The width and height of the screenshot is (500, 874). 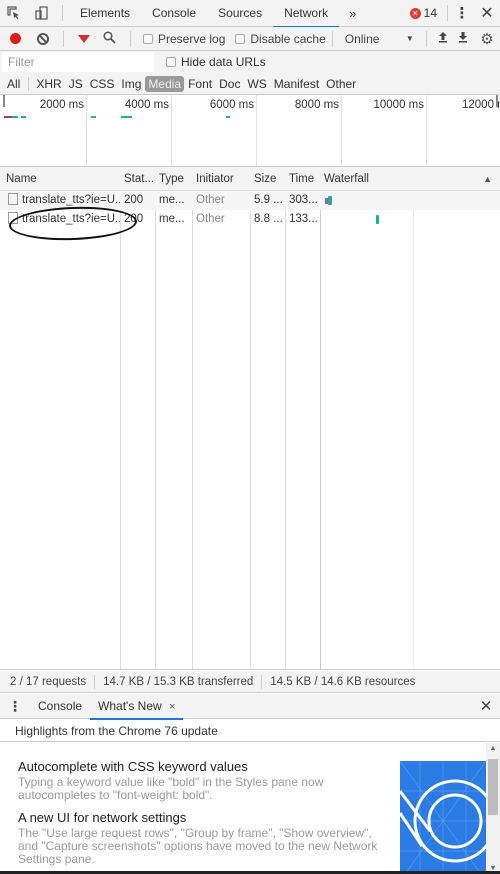 I want to click on sort-ascending-icon: ▲, so click(x=487, y=179).